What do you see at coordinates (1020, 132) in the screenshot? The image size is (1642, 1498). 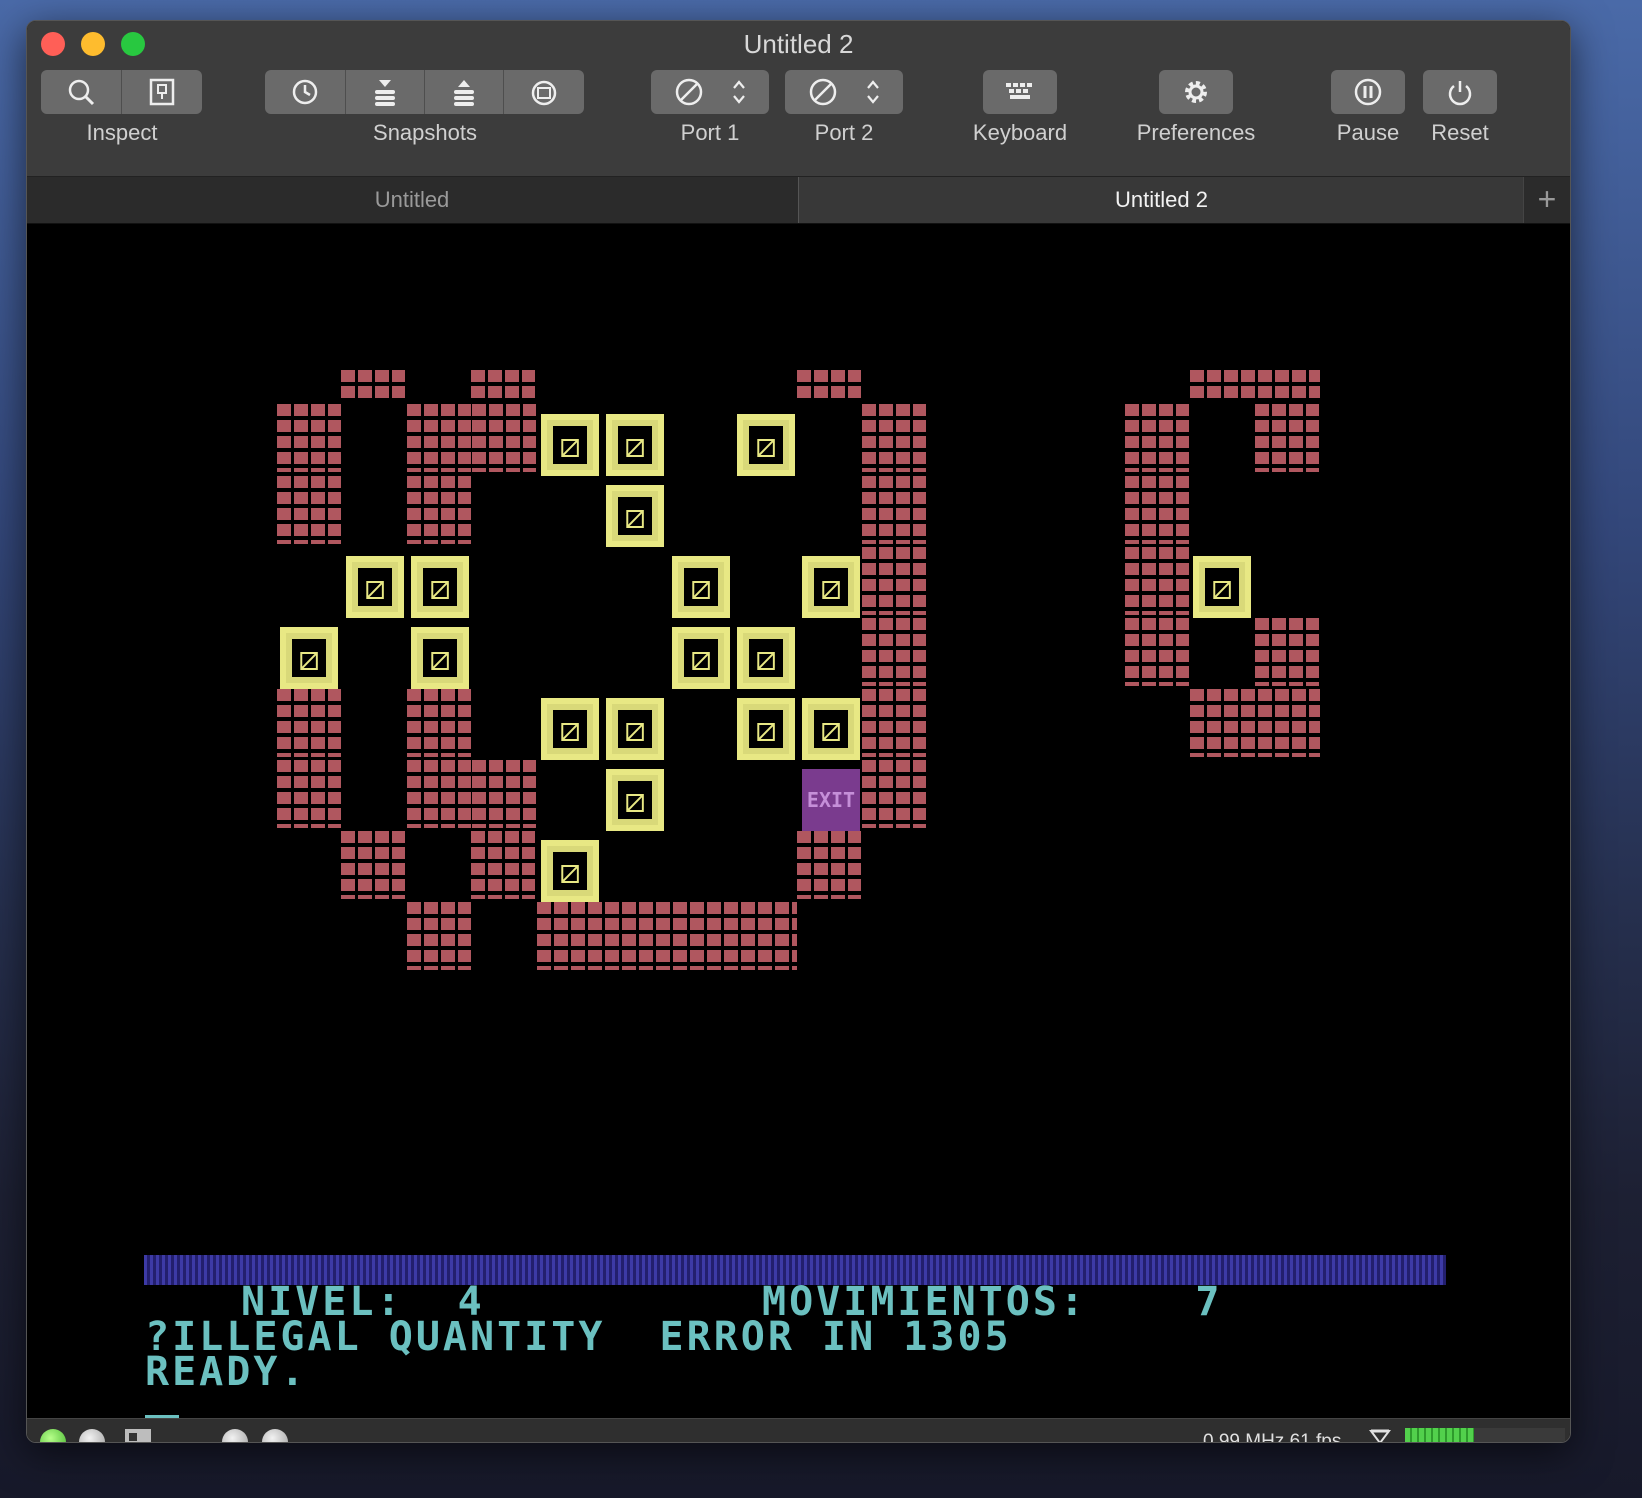 I see `keyboard-label: Keyboard` at bounding box center [1020, 132].